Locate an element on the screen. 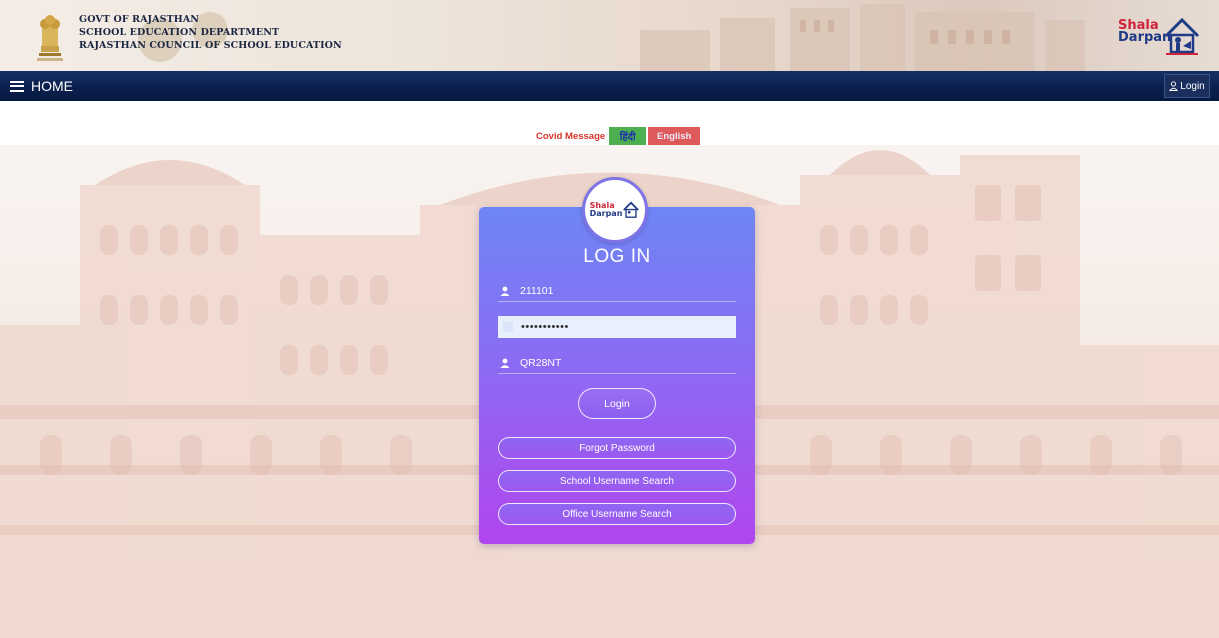  login-card-logo: Shala Darpan is located at coordinates (615, 210).